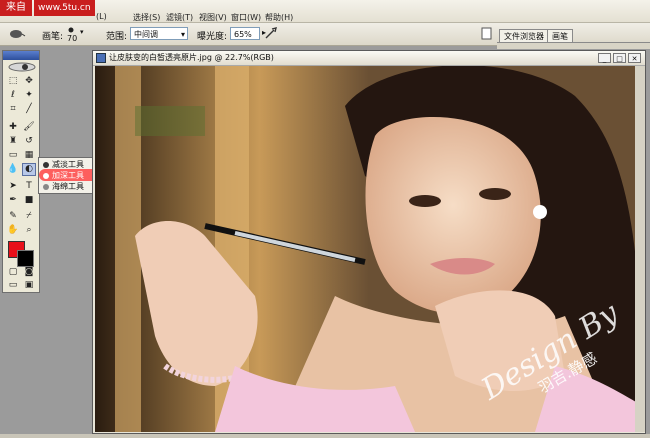 This screenshot has height=438, width=650. Describe the element at coordinates (13, 272) in the screenshot. I see `quickmask-off-icon: ▢` at that location.